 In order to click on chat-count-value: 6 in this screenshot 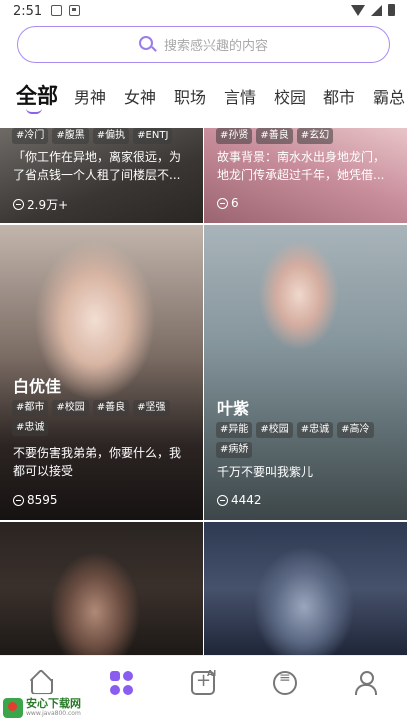, I will do `click(235, 203)`.